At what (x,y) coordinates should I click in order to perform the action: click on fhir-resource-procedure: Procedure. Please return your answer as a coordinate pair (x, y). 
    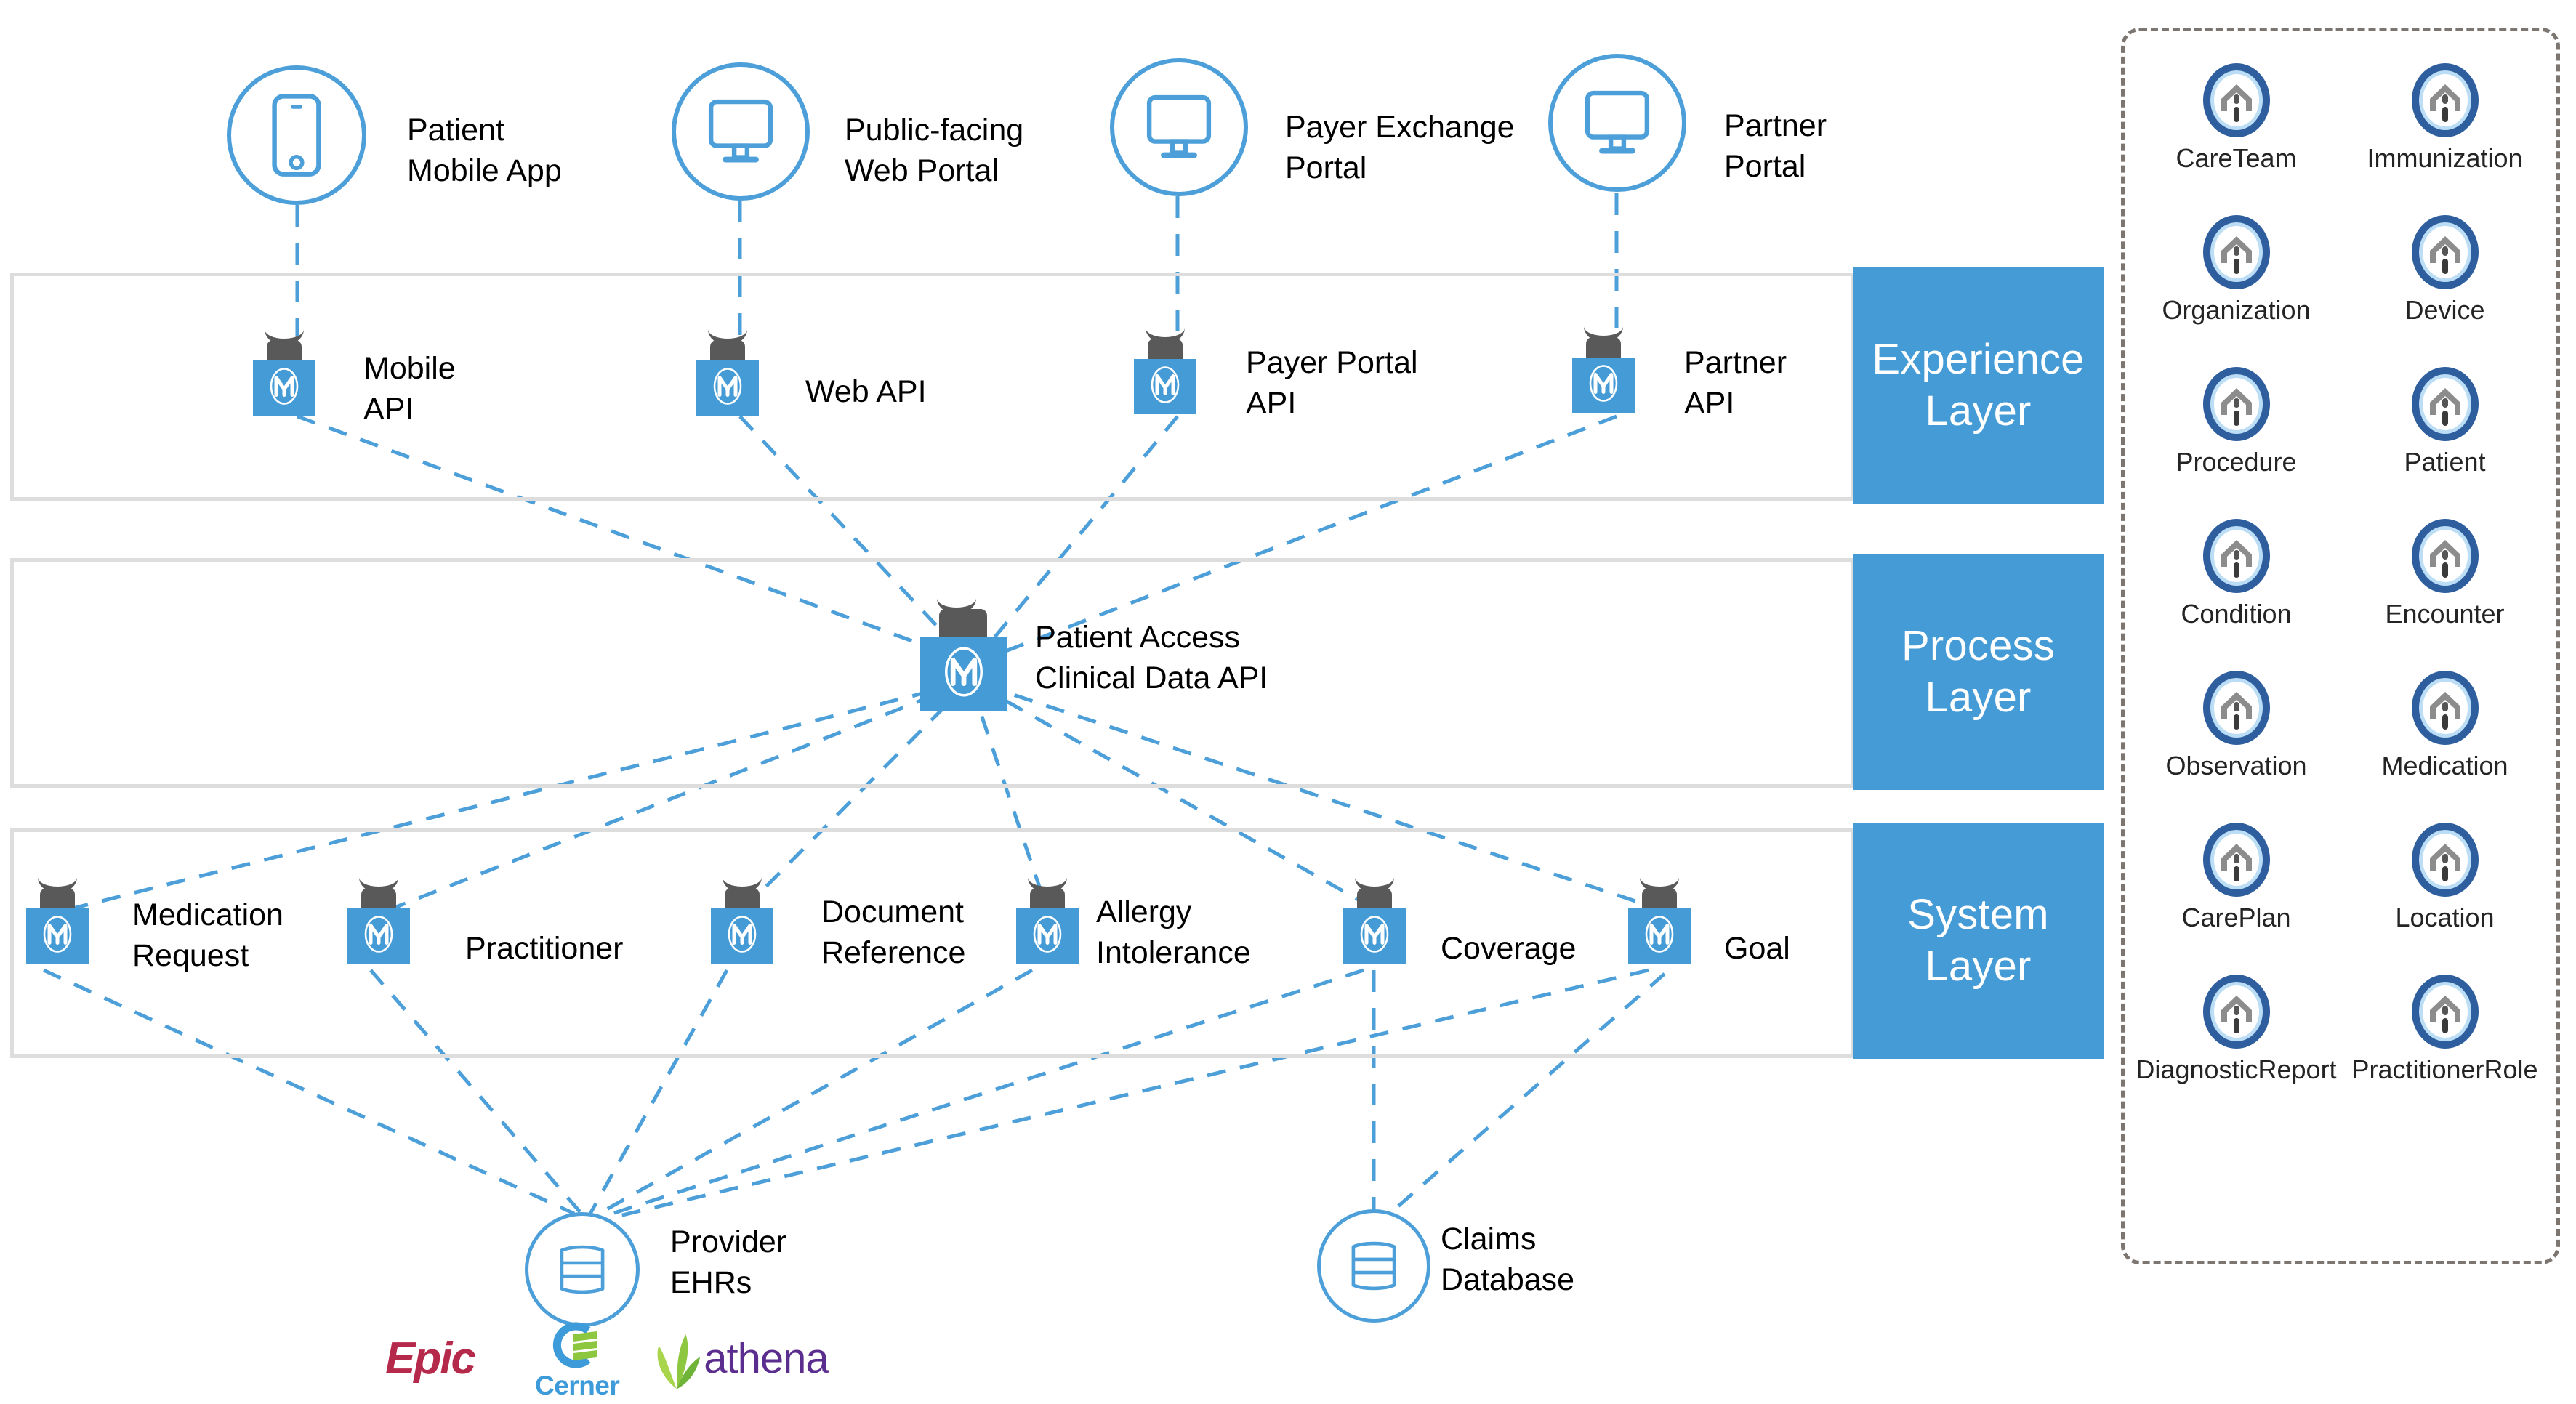
    Looking at the image, I should click on (2236, 419).